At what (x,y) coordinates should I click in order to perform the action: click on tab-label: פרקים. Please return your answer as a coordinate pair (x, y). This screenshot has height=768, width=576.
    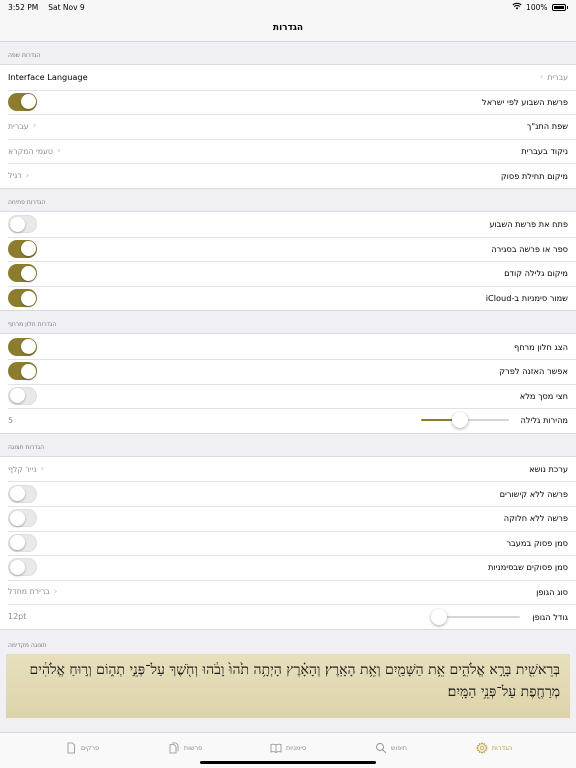
    Looking at the image, I should click on (90, 747).